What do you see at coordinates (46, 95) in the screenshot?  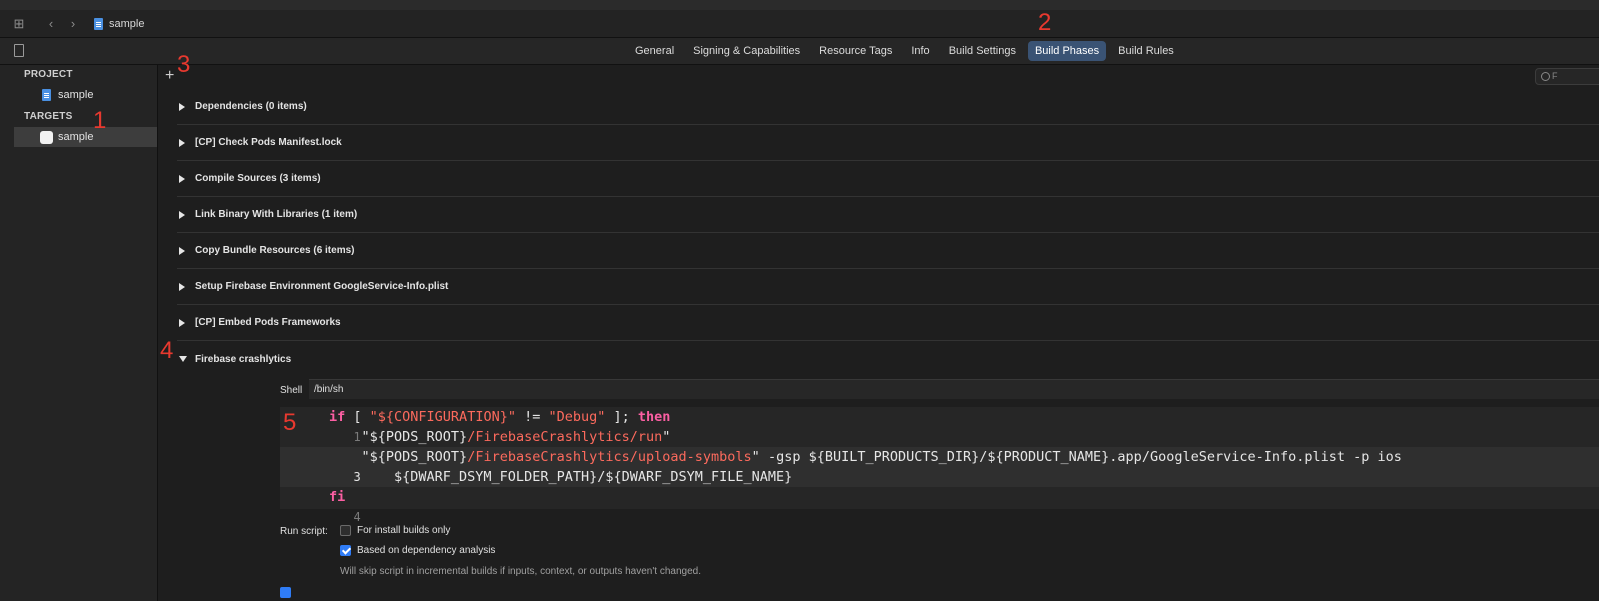 I see `project-file-icon` at bounding box center [46, 95].